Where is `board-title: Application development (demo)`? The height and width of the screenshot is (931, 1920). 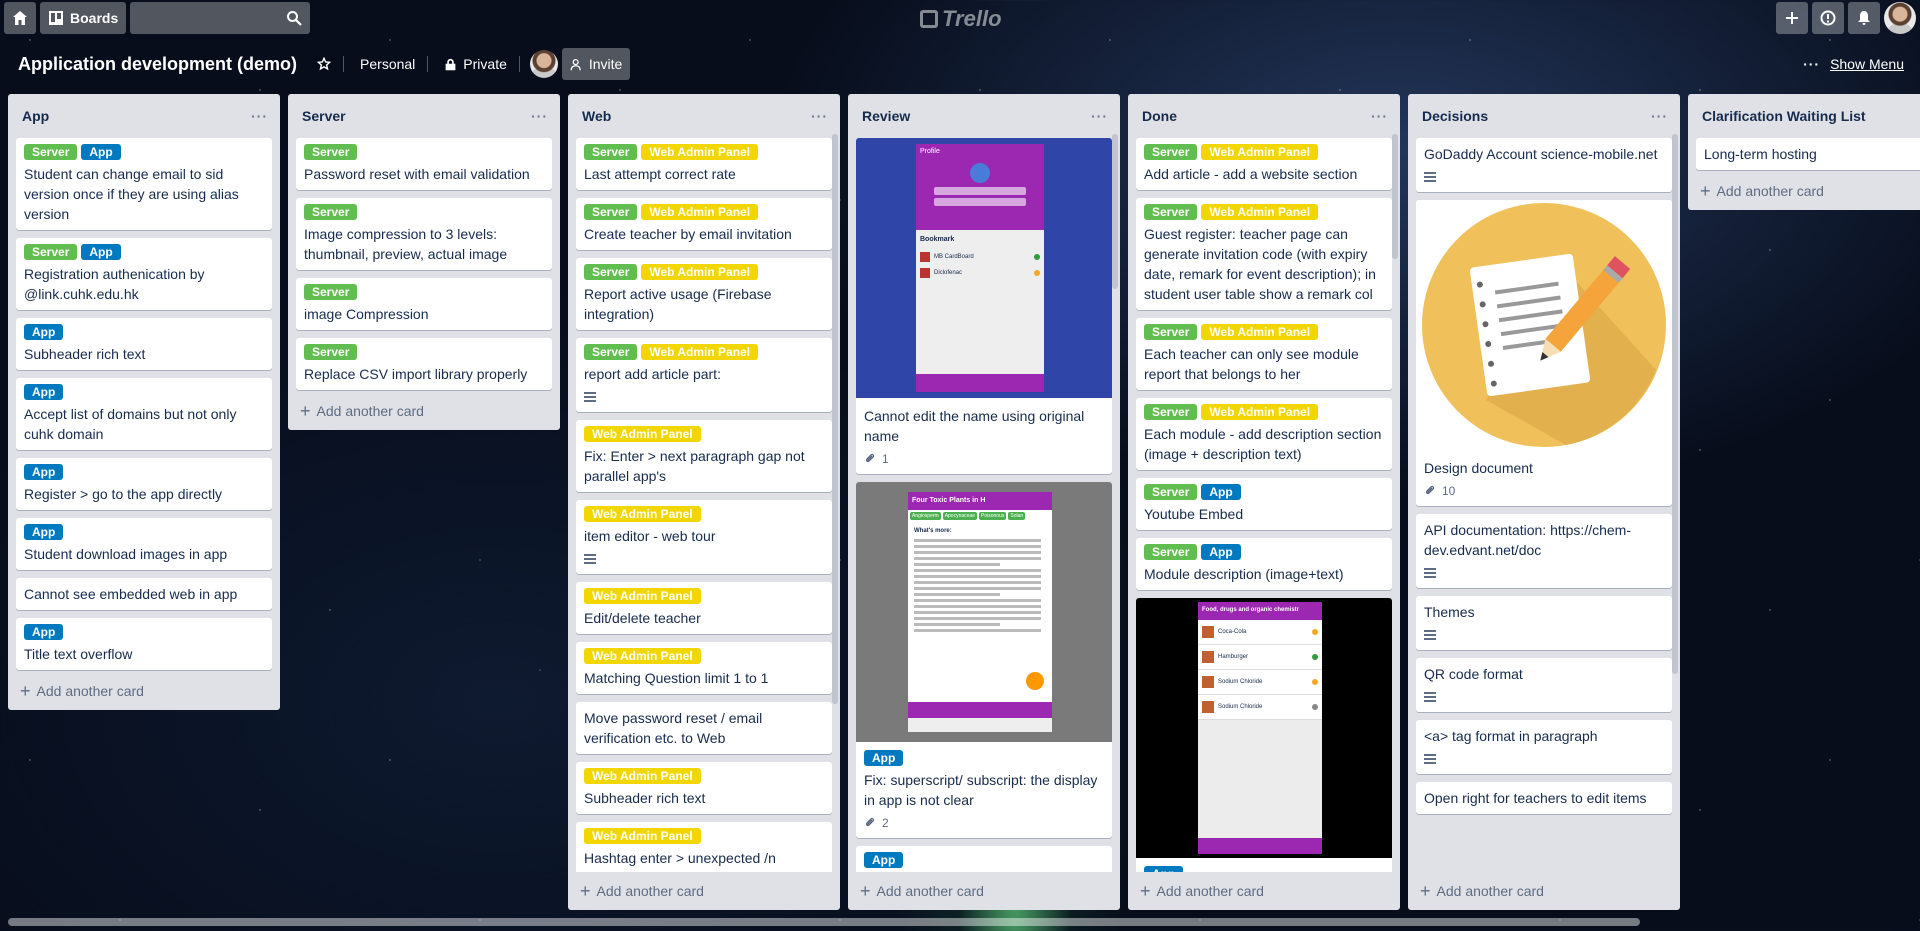 board-title: Application development (demo) is located at coordinates (157, 64).